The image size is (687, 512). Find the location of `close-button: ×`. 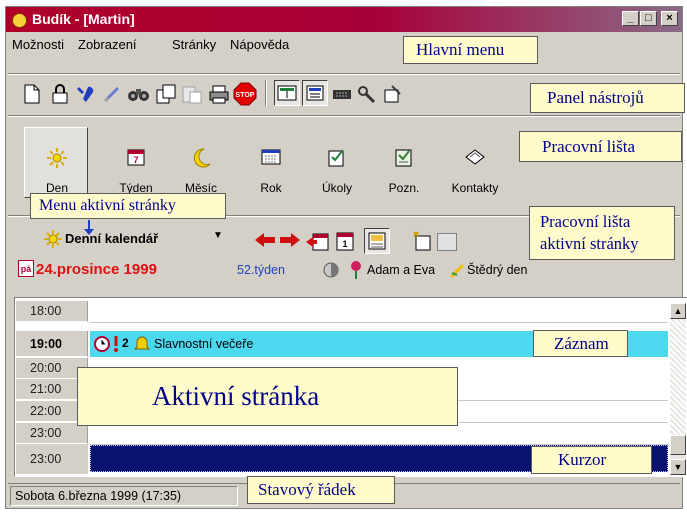

close-button: × is located at coordinates (669, 18).